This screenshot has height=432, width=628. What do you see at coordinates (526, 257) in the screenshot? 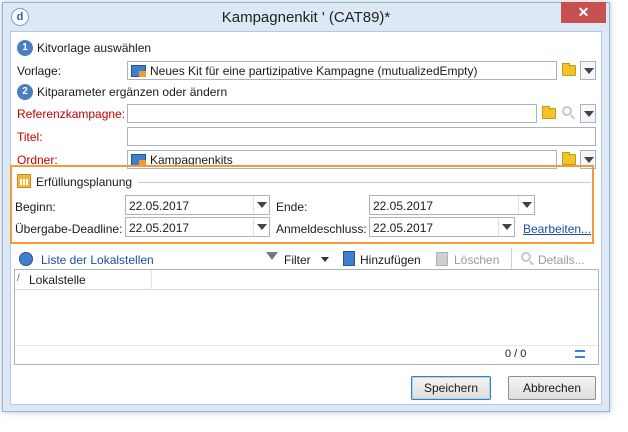
I see `details-icon` at bounding box center [526, 257].